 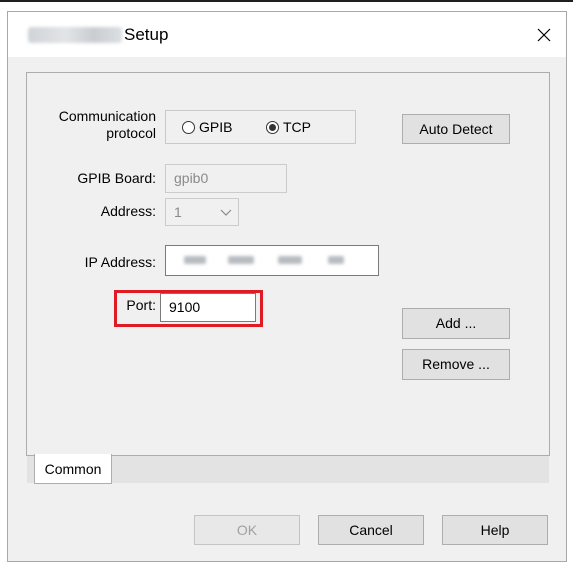 I want to click on address-select: 1, so click(x=202, y=212).